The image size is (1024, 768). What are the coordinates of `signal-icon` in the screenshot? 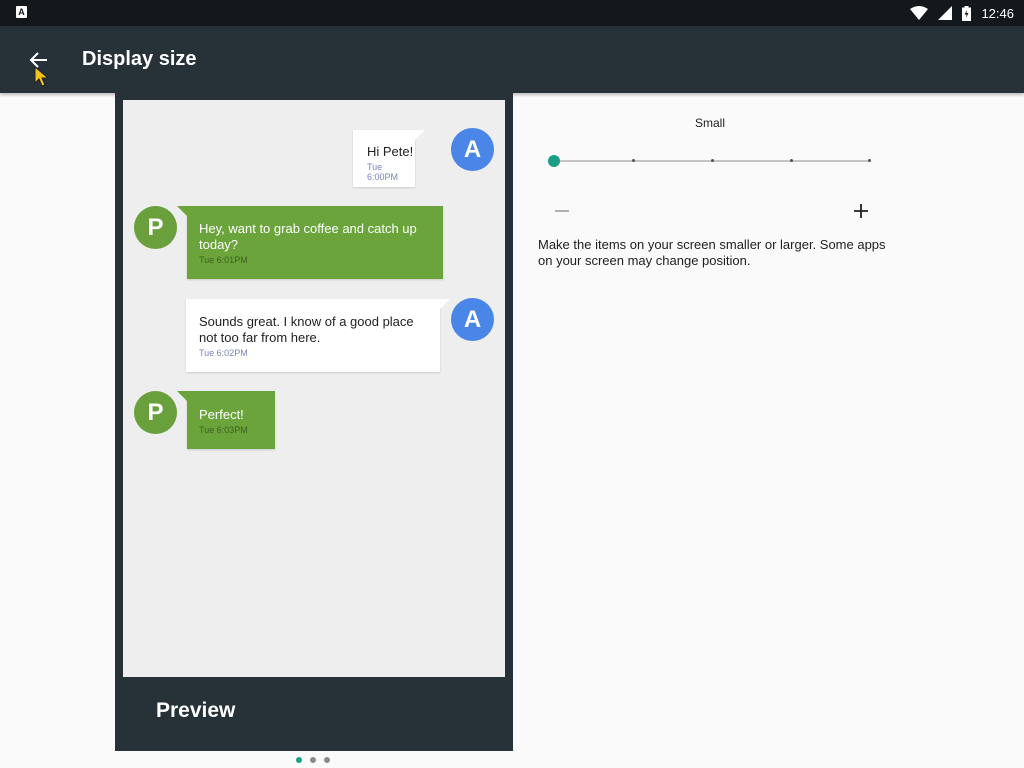 It's located at (945, 13).